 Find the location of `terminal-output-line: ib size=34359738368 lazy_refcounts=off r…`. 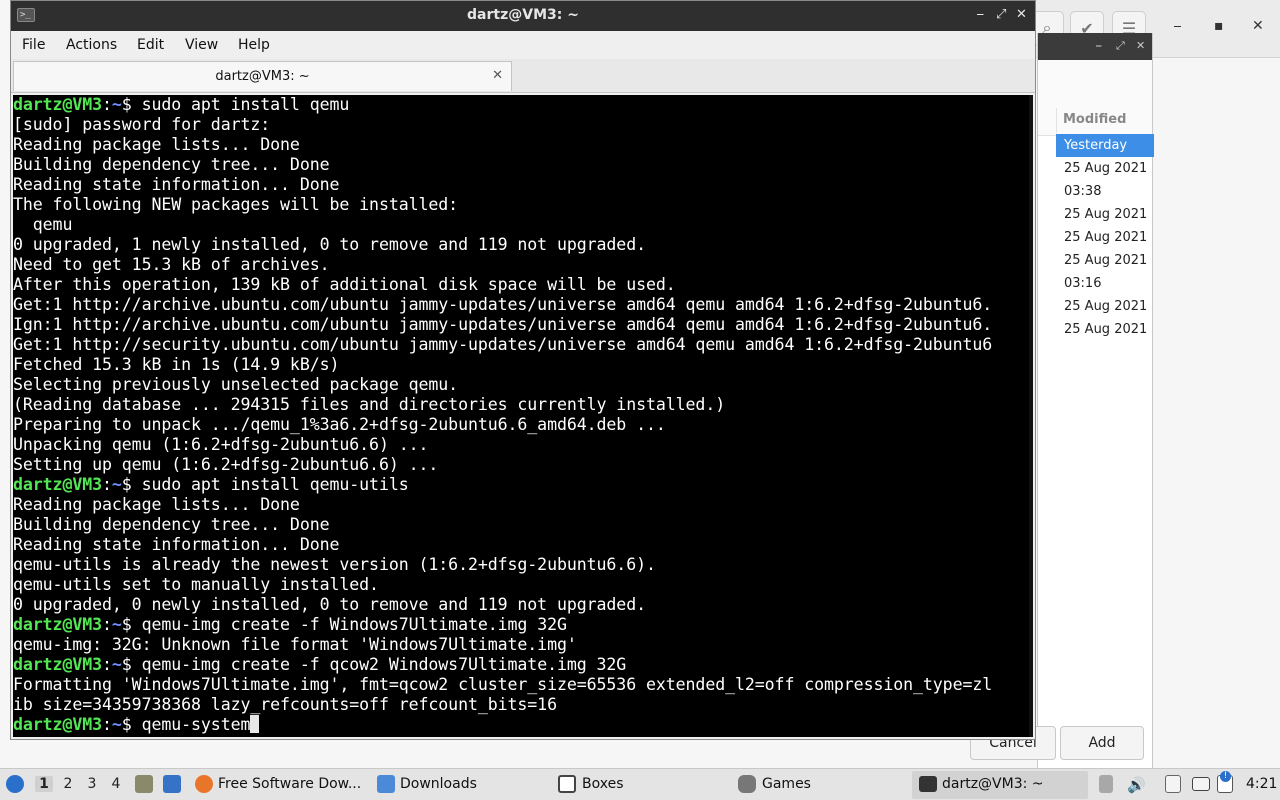

terminal-output-line: ib size=34359738368 lazy_refcounts=off r… is located at coordinates (285, 704).